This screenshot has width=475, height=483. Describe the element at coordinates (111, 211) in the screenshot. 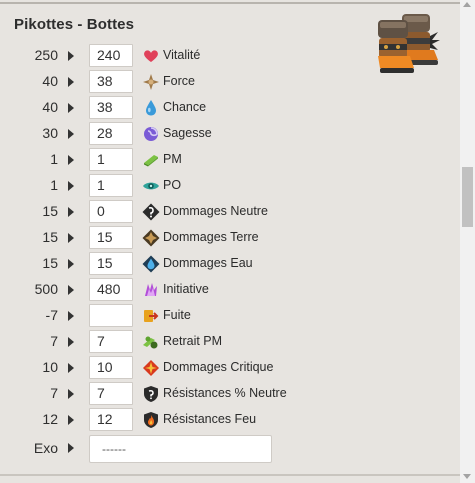

I see `stat-value-input: 0` at that location.